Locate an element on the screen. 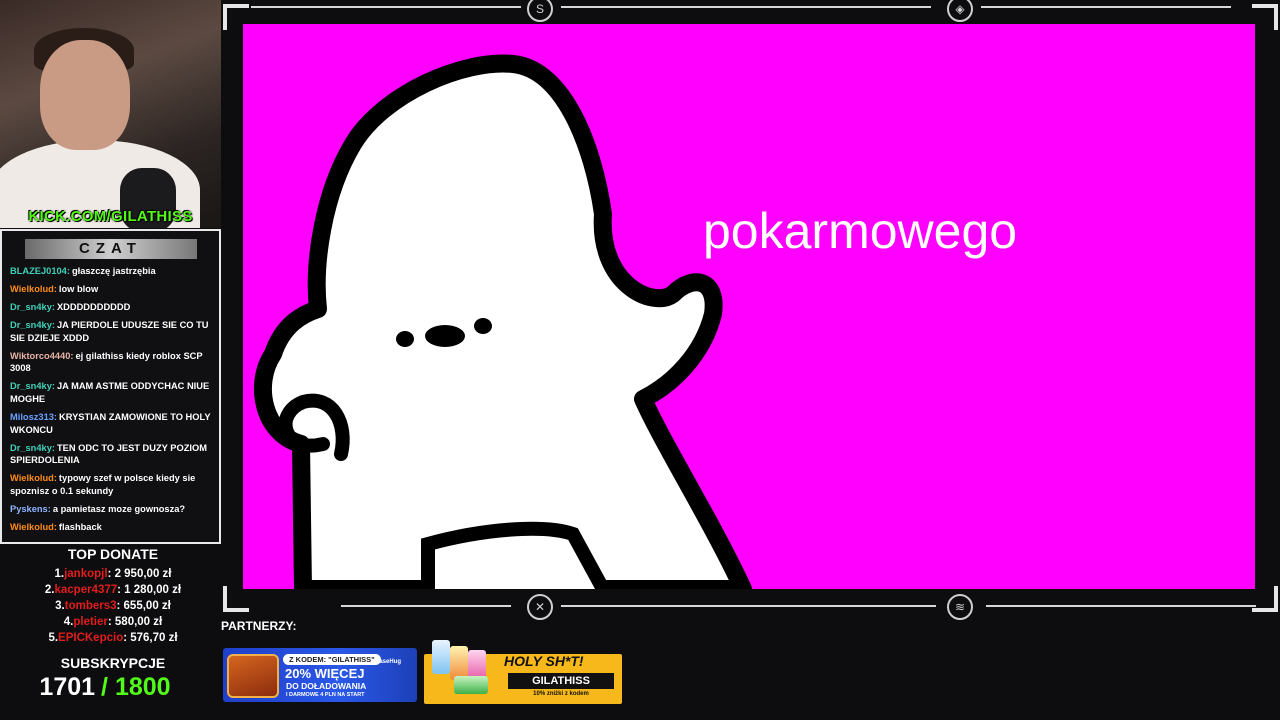 The height and width of the screenshot is (720, 1280). ghost-eye-right is located at coordinates (483, 326).